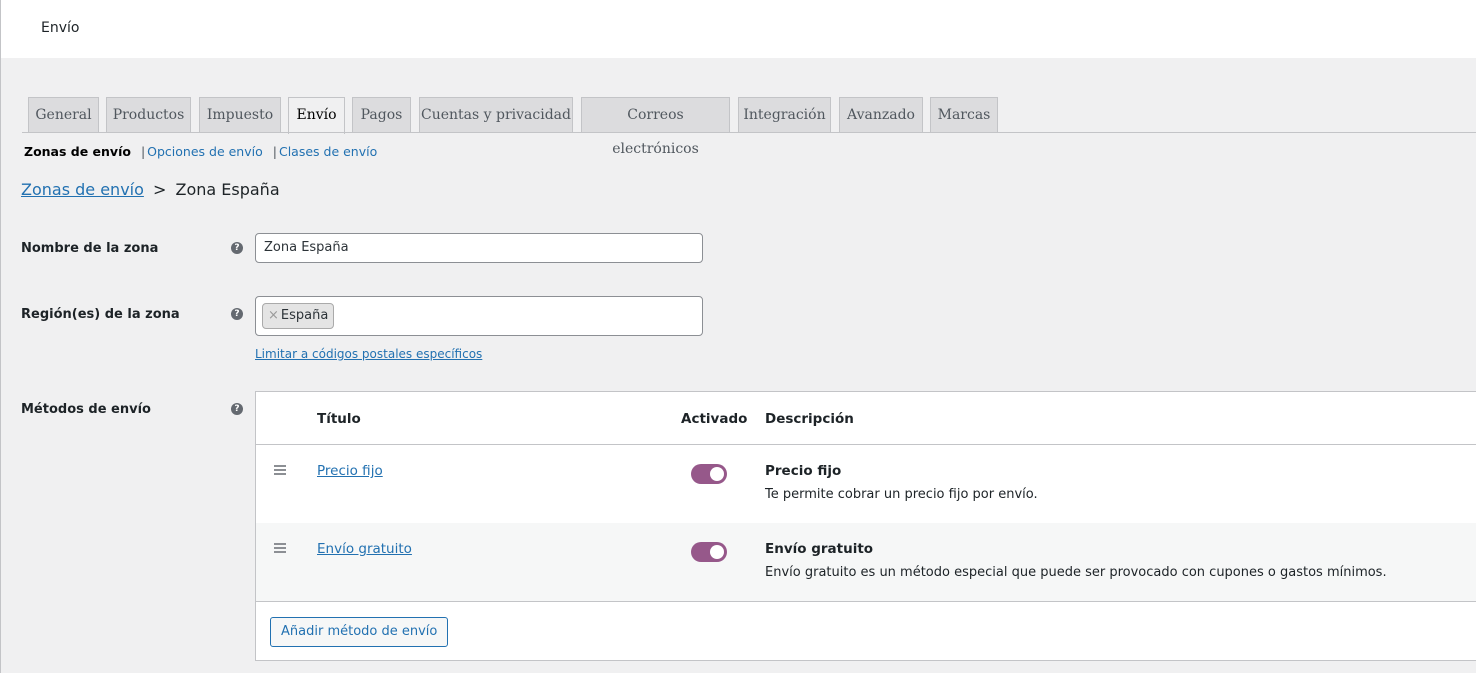  I want to click on tab-avanzado: Avanzado, so click(881, 115).